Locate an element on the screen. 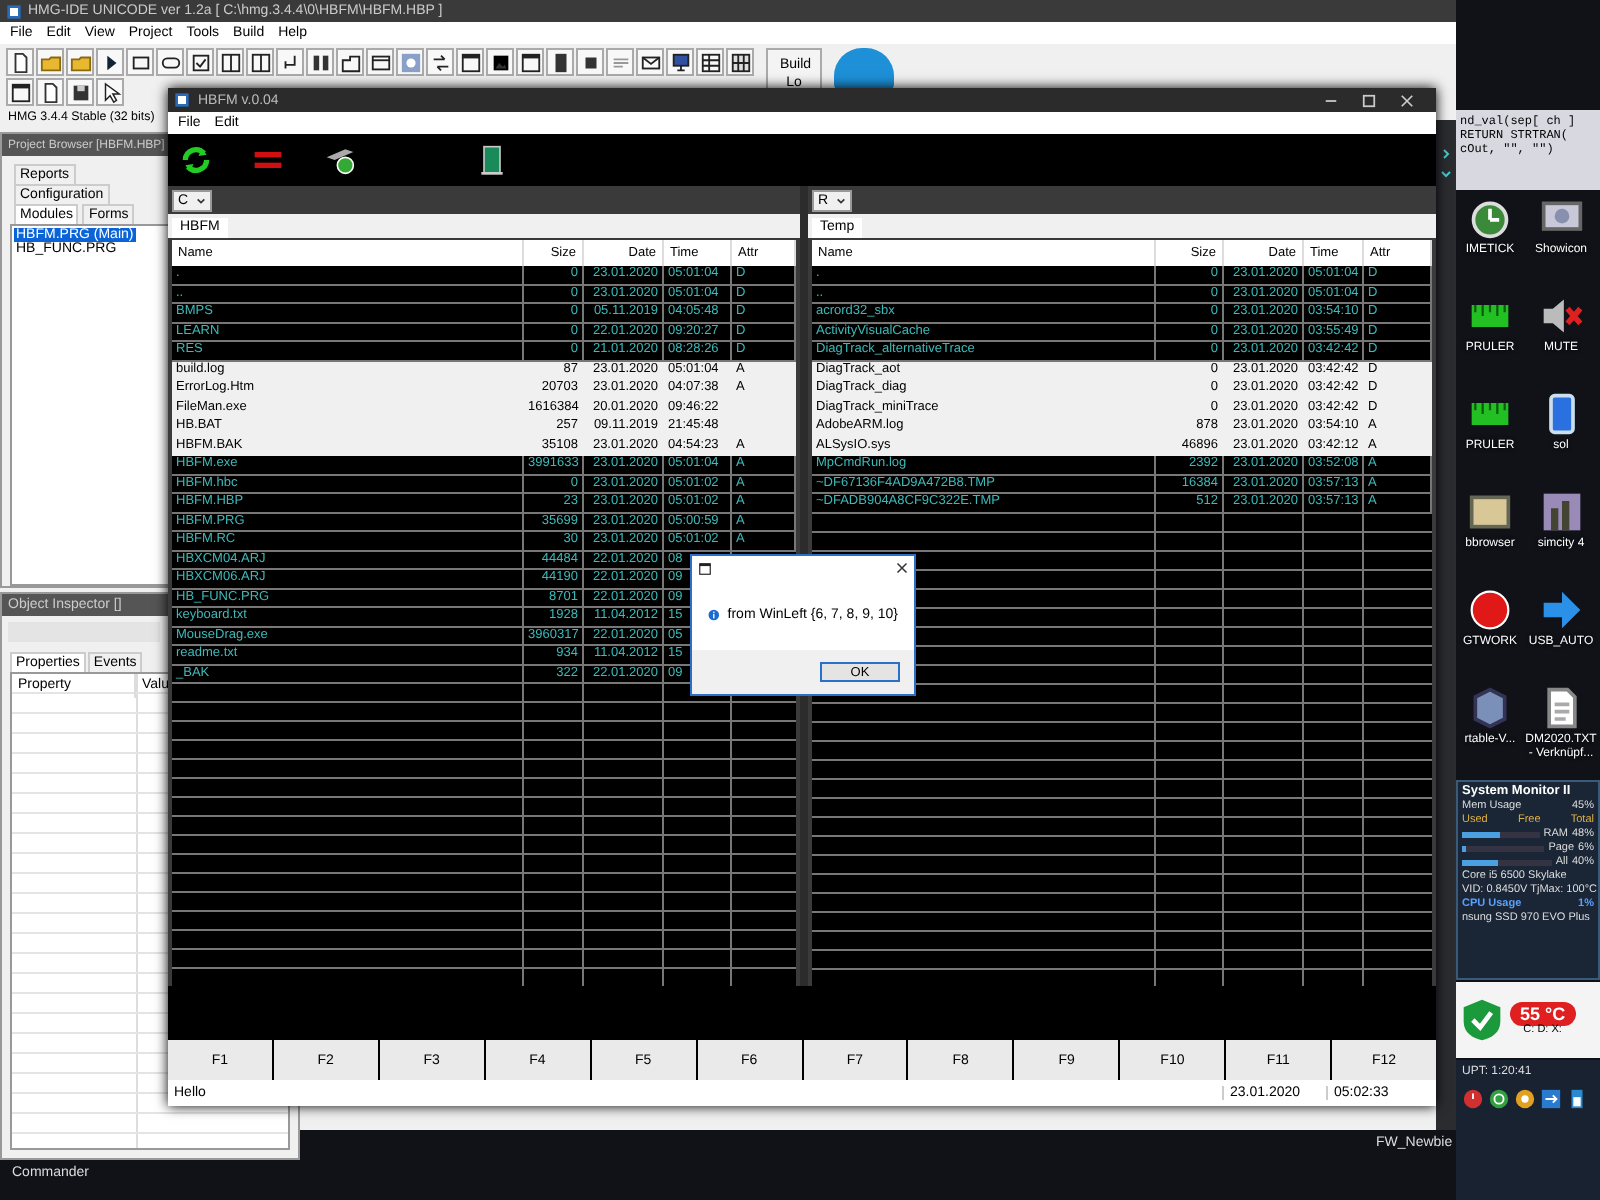 This screenshot has width=1600, height=1200. square-icon is located at coordinates (140, 62).